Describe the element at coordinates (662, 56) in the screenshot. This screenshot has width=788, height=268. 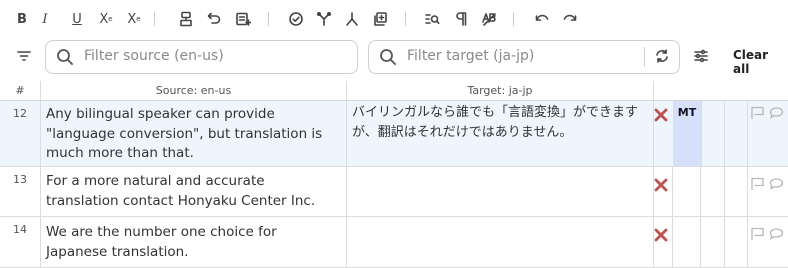
I see `refresh-icon` at that location.